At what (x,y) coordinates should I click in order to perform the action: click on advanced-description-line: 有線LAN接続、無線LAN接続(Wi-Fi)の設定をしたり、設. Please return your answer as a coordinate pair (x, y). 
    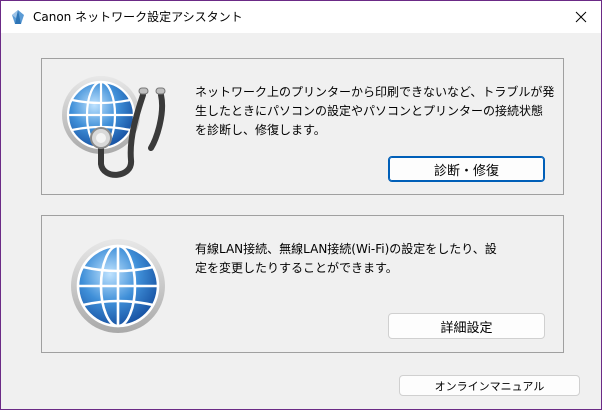
    Looking at the image, I should click on (346, 249).